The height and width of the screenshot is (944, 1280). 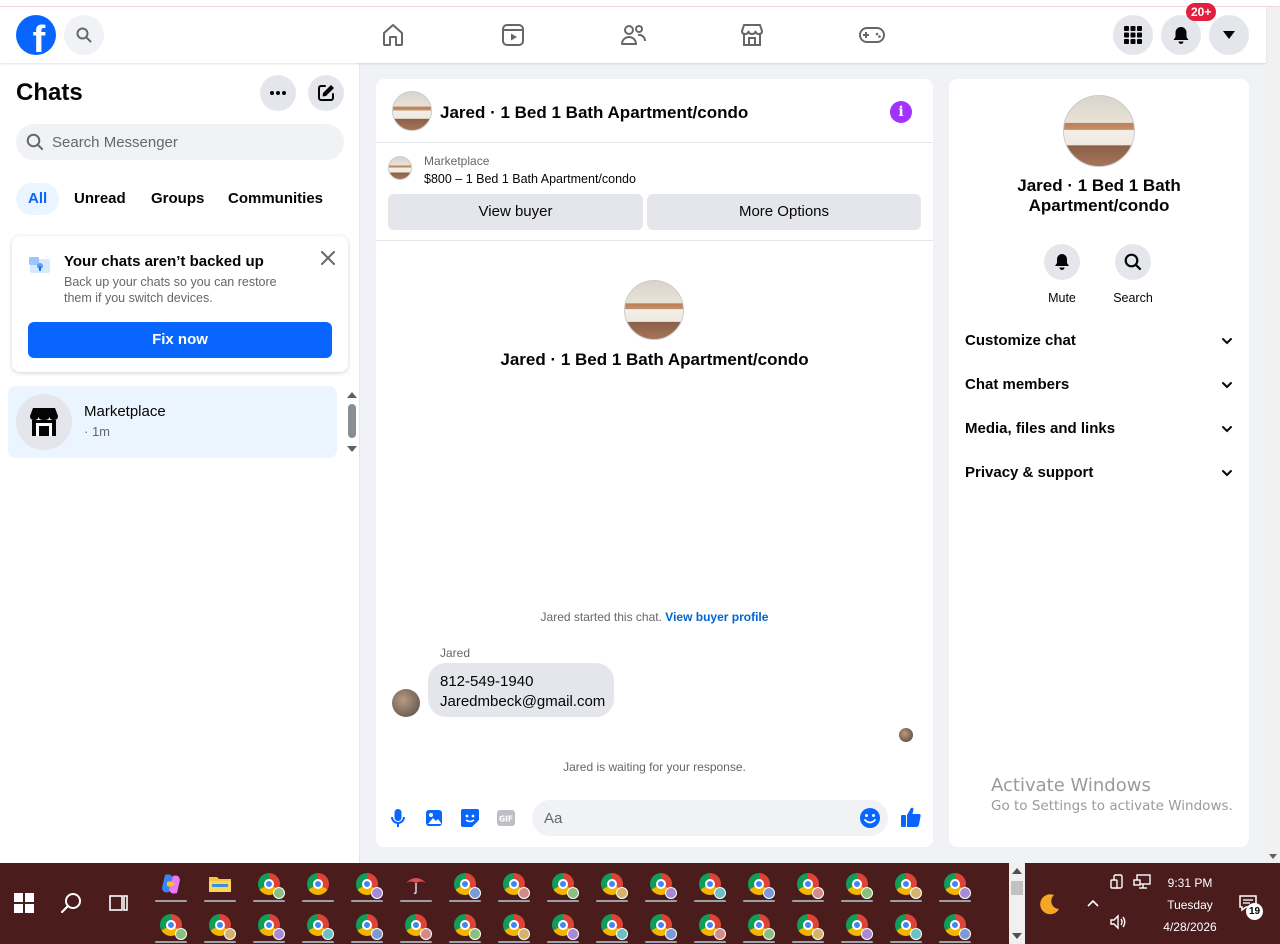 What do you see at coordinates (406, 703) in the screenshot?
I see `sender-avatar` at bounding box center [406, 703].